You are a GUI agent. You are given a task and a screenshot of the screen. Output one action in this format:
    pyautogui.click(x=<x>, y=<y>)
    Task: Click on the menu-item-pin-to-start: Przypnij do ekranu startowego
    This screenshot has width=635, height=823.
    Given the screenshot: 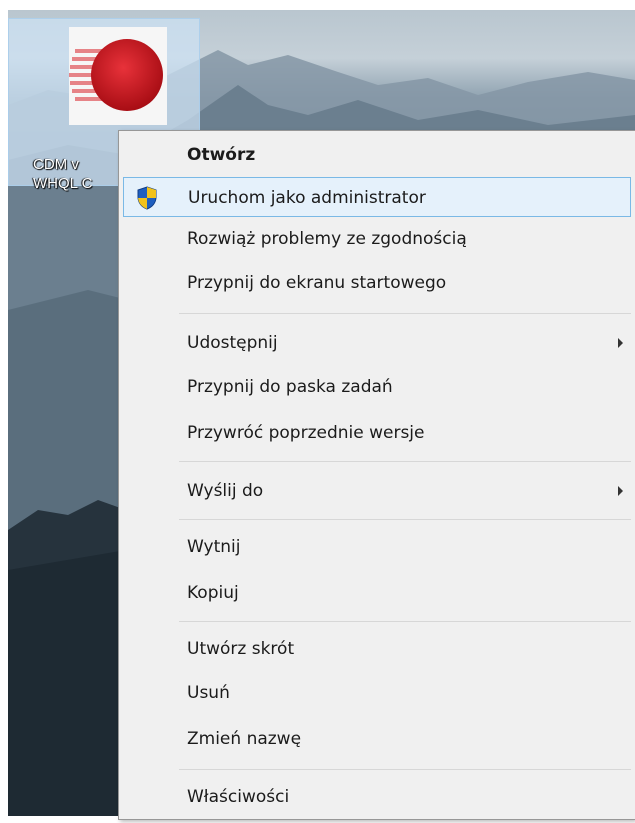 What is the action you would take?
    pyautogui.click(x=377, y=283)
    